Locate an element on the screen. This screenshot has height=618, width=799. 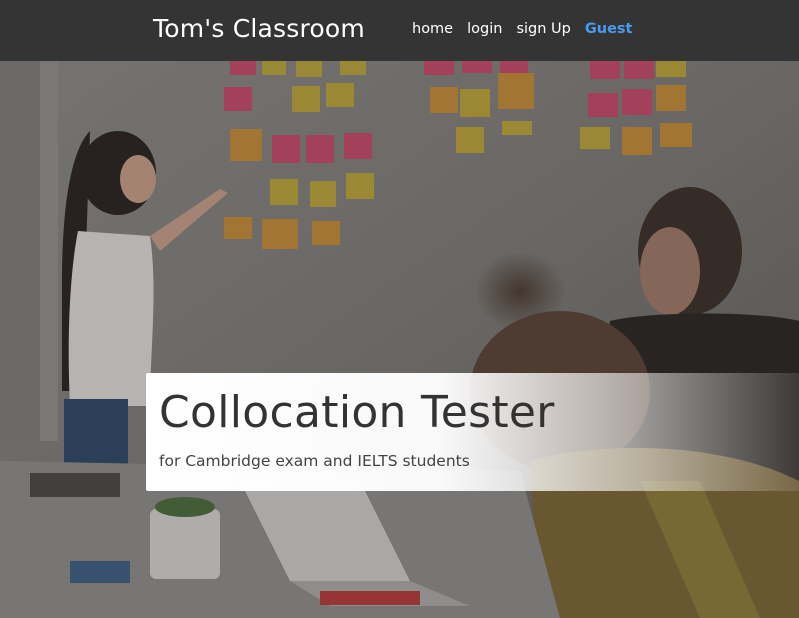
nav-links: home login sign Up Guest is located at coordinates (522, 29).